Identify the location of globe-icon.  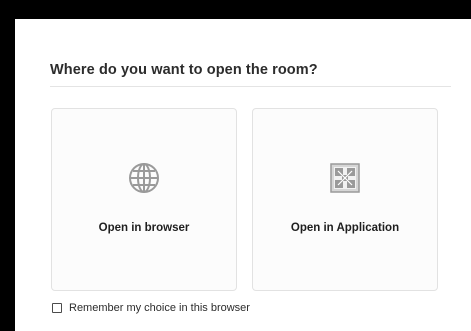
(144, 178).